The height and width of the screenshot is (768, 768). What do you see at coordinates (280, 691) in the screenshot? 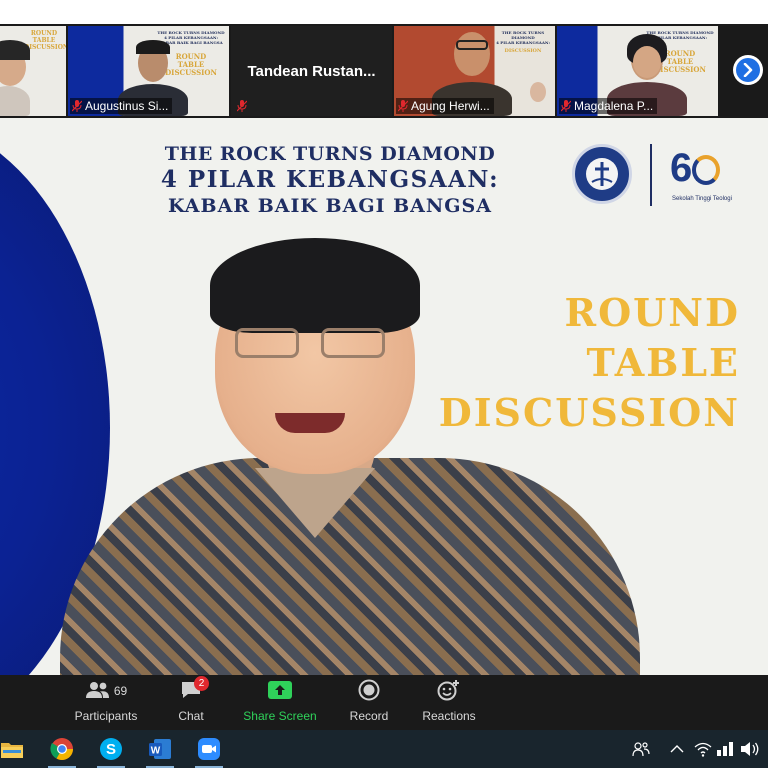
I see `share-screen-icon` at bounding box center [280, 691].